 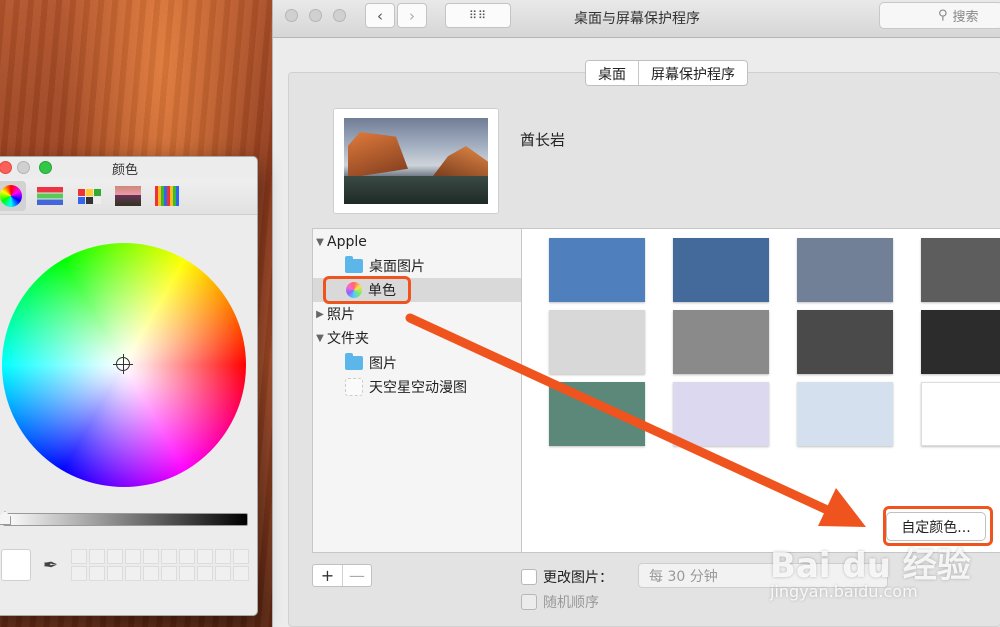 What do you see at coordinates (571, 603) in the screenshot?
I see `checkbox-label: 随机顺序` at bounding box center [571, 603].